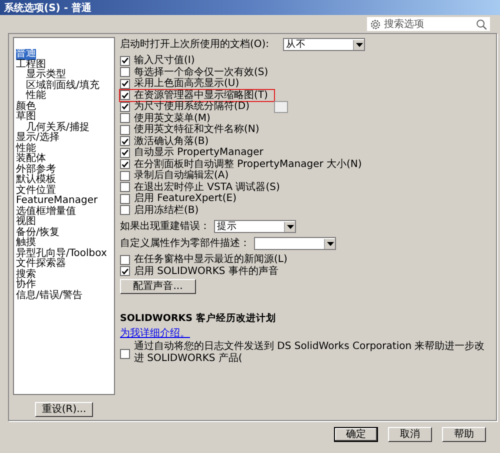  What do you see at coordinates (65, 243) in the screenshot?
I see `tree-item: 触摸` at bounding box center [65, 243].